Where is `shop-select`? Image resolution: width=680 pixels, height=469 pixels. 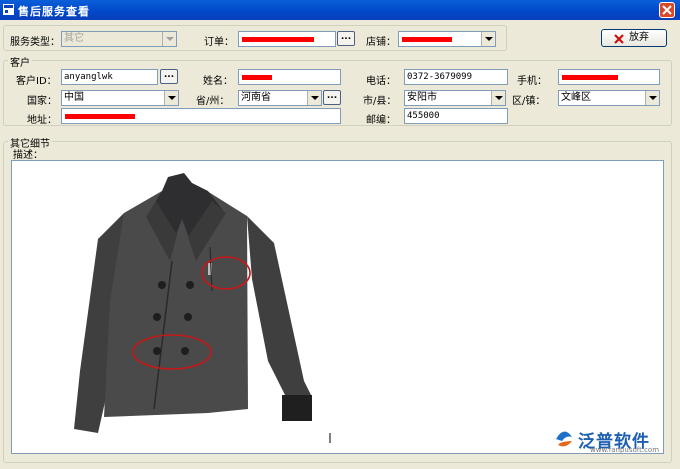
shop-select is located at coordinates (447, 39).